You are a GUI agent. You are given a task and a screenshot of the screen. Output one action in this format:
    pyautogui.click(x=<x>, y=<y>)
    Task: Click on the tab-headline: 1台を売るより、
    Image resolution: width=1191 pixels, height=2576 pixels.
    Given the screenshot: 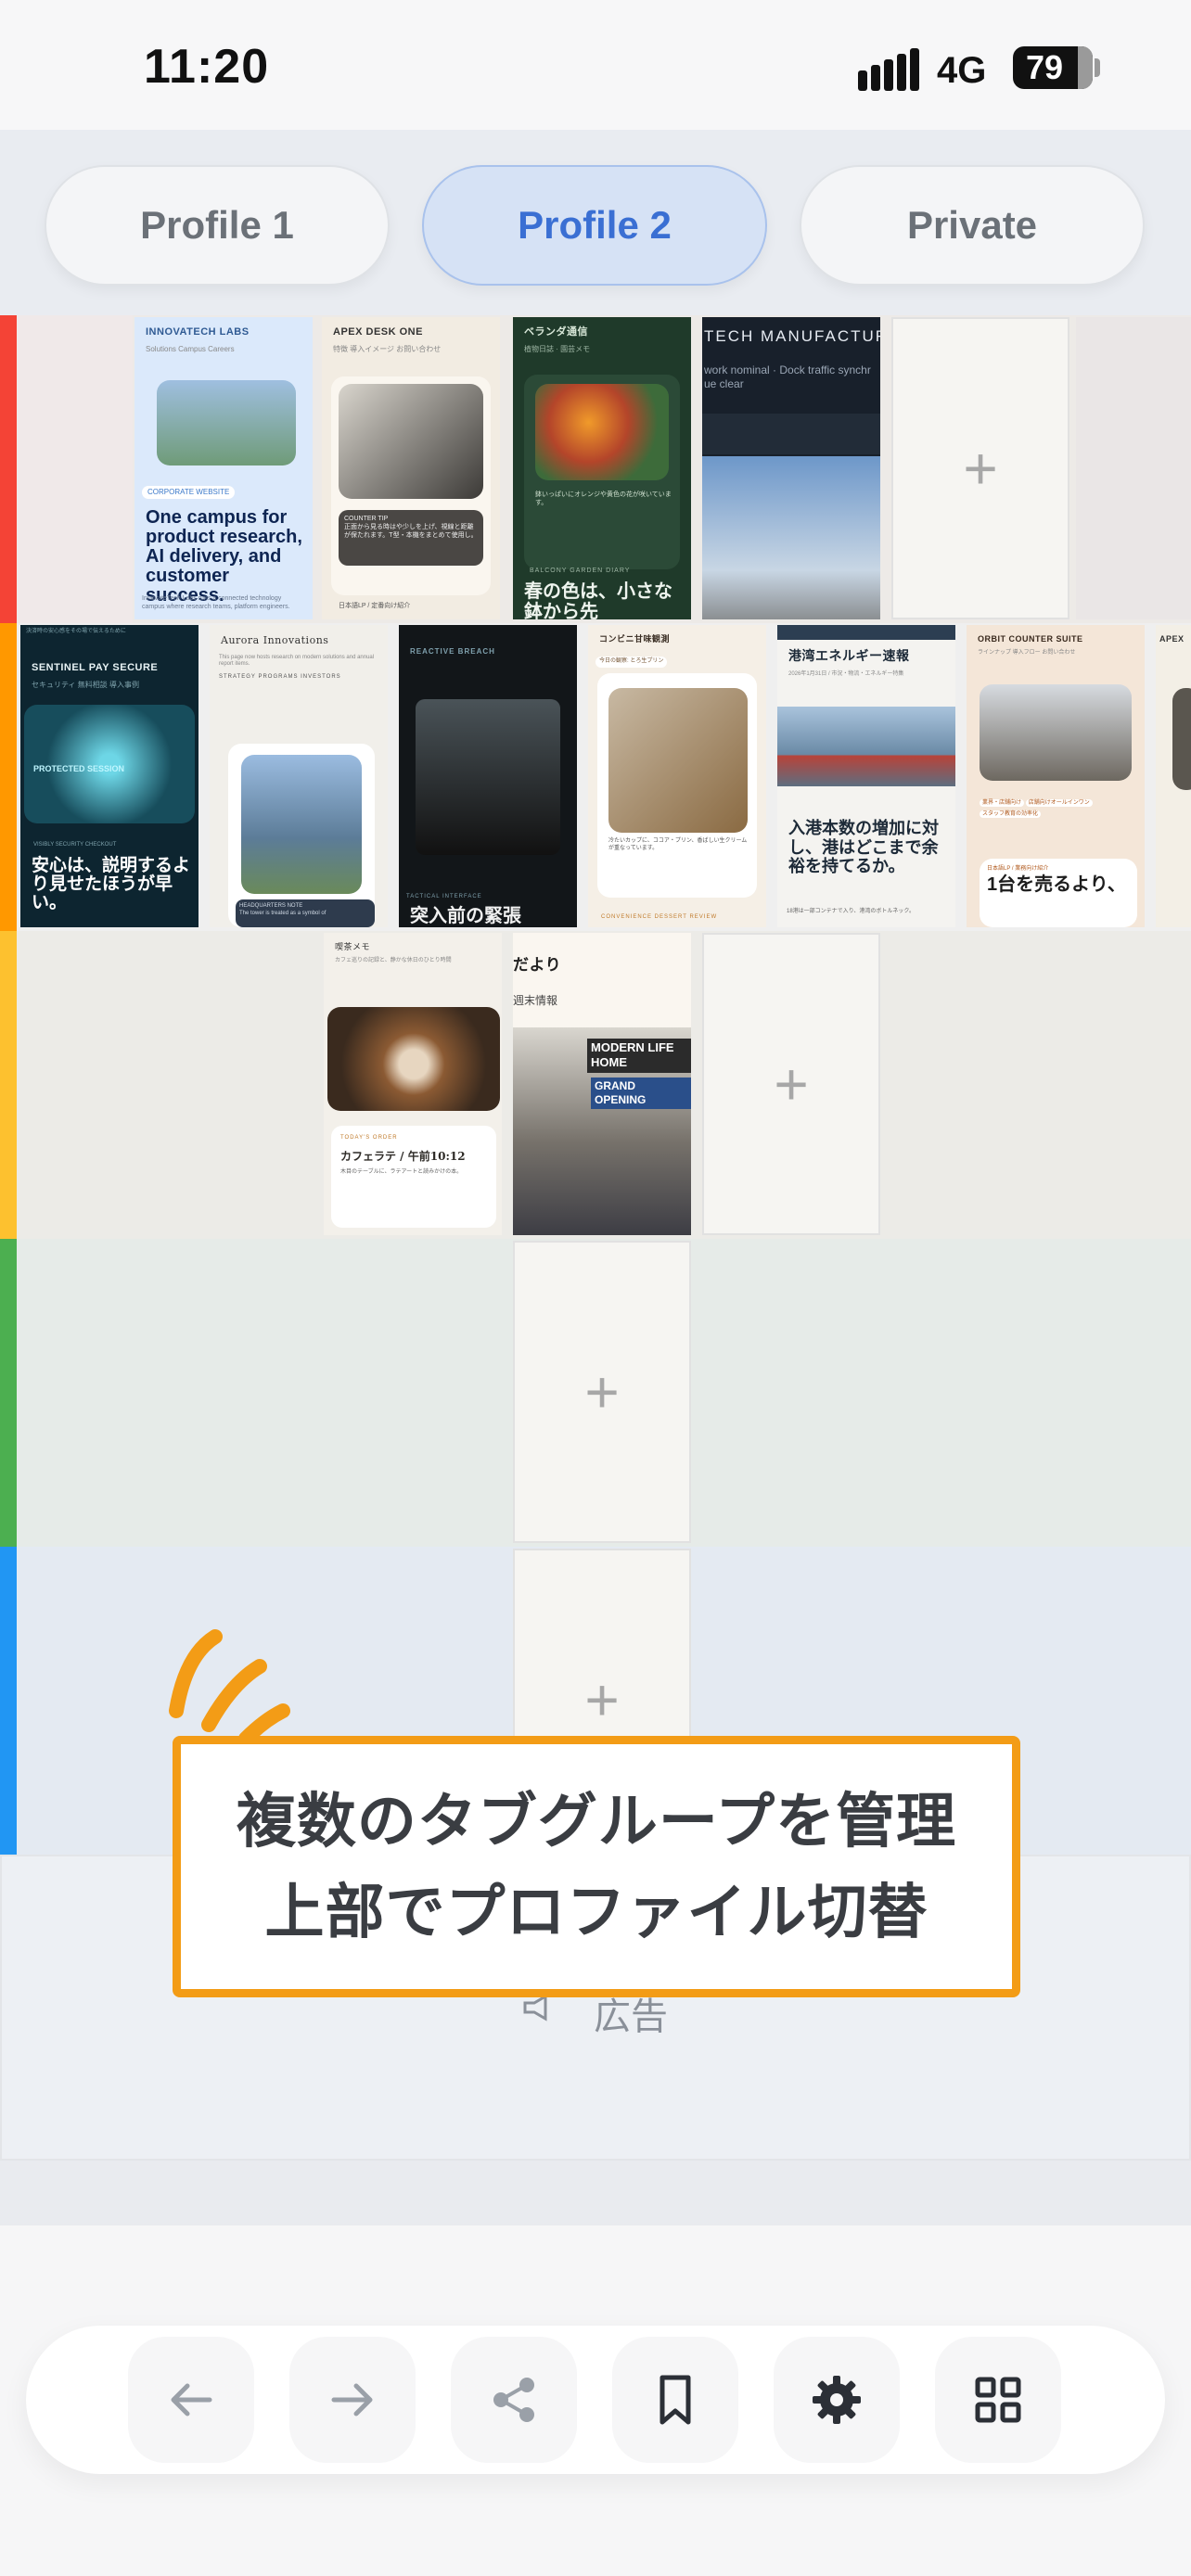 What is the action you would take?
    pyautogui.click(x=1056, y=884)
    